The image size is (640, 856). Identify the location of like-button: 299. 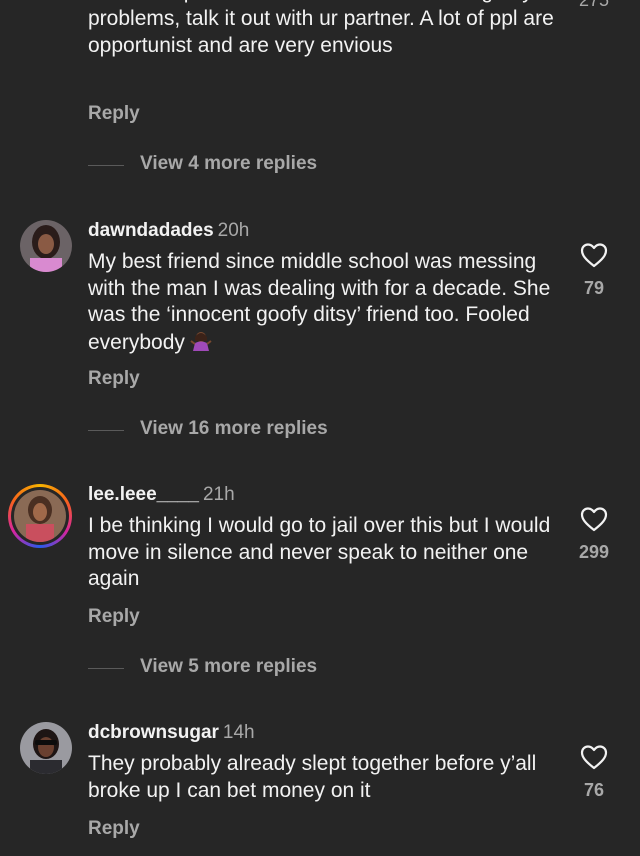
(594, 534).